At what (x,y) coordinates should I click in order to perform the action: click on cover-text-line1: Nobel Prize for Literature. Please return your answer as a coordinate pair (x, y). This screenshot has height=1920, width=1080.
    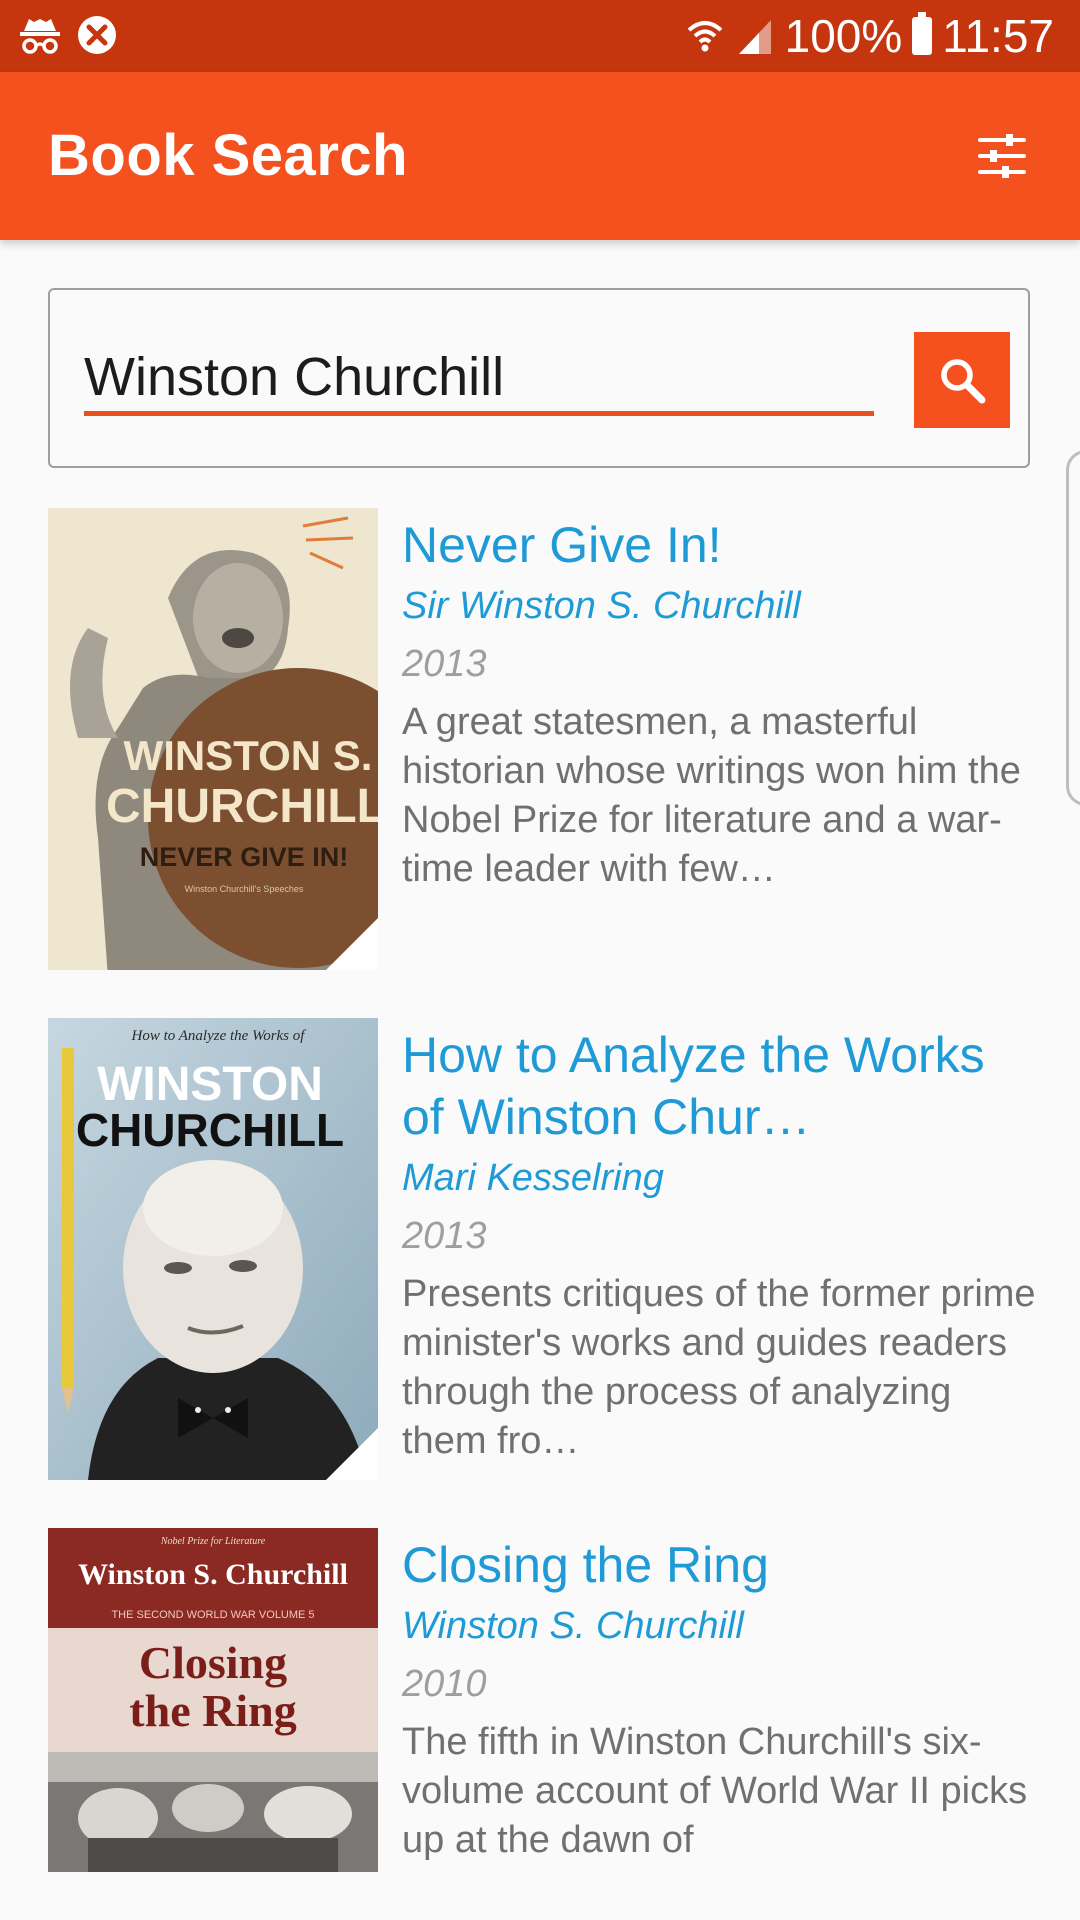
    Looking at the image, I should click on (213, 1541).